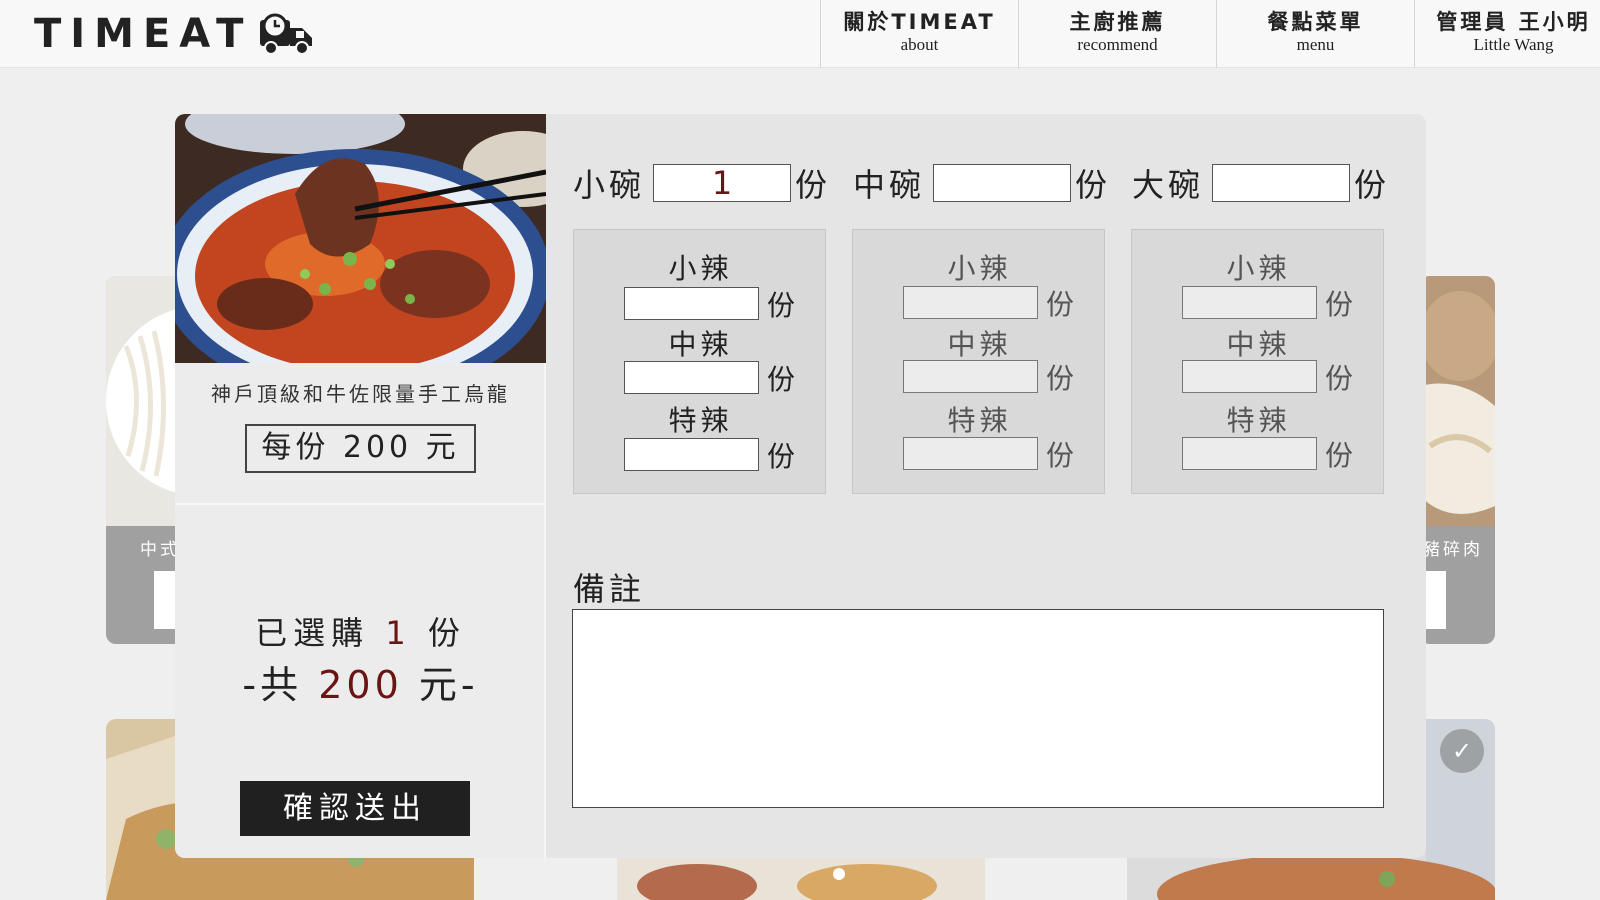 Image resolution: width=1600 pixels, height=900 pixels. Describe the element at coordinates (355, 808) in the screenshot. I see `confirm-submit-button: 確認送出` at that location.